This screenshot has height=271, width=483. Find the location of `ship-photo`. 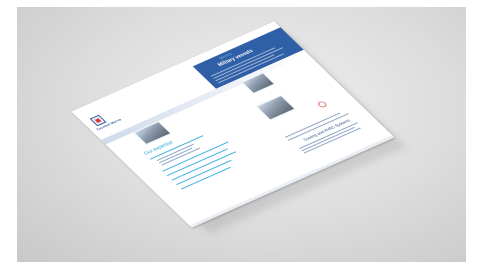

ship-photo is located at coordinates (275, 107).